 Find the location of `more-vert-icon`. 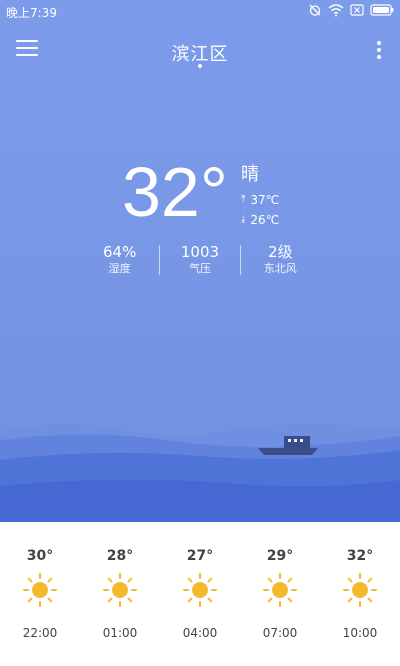

more-vert-icon is located at coordinates (379, 51).